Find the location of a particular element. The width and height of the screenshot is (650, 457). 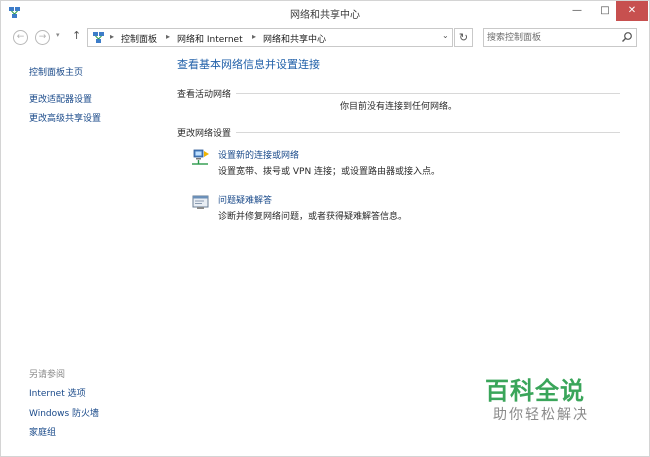

refresh-icon: ↻ is located at coordinates (463, 37).